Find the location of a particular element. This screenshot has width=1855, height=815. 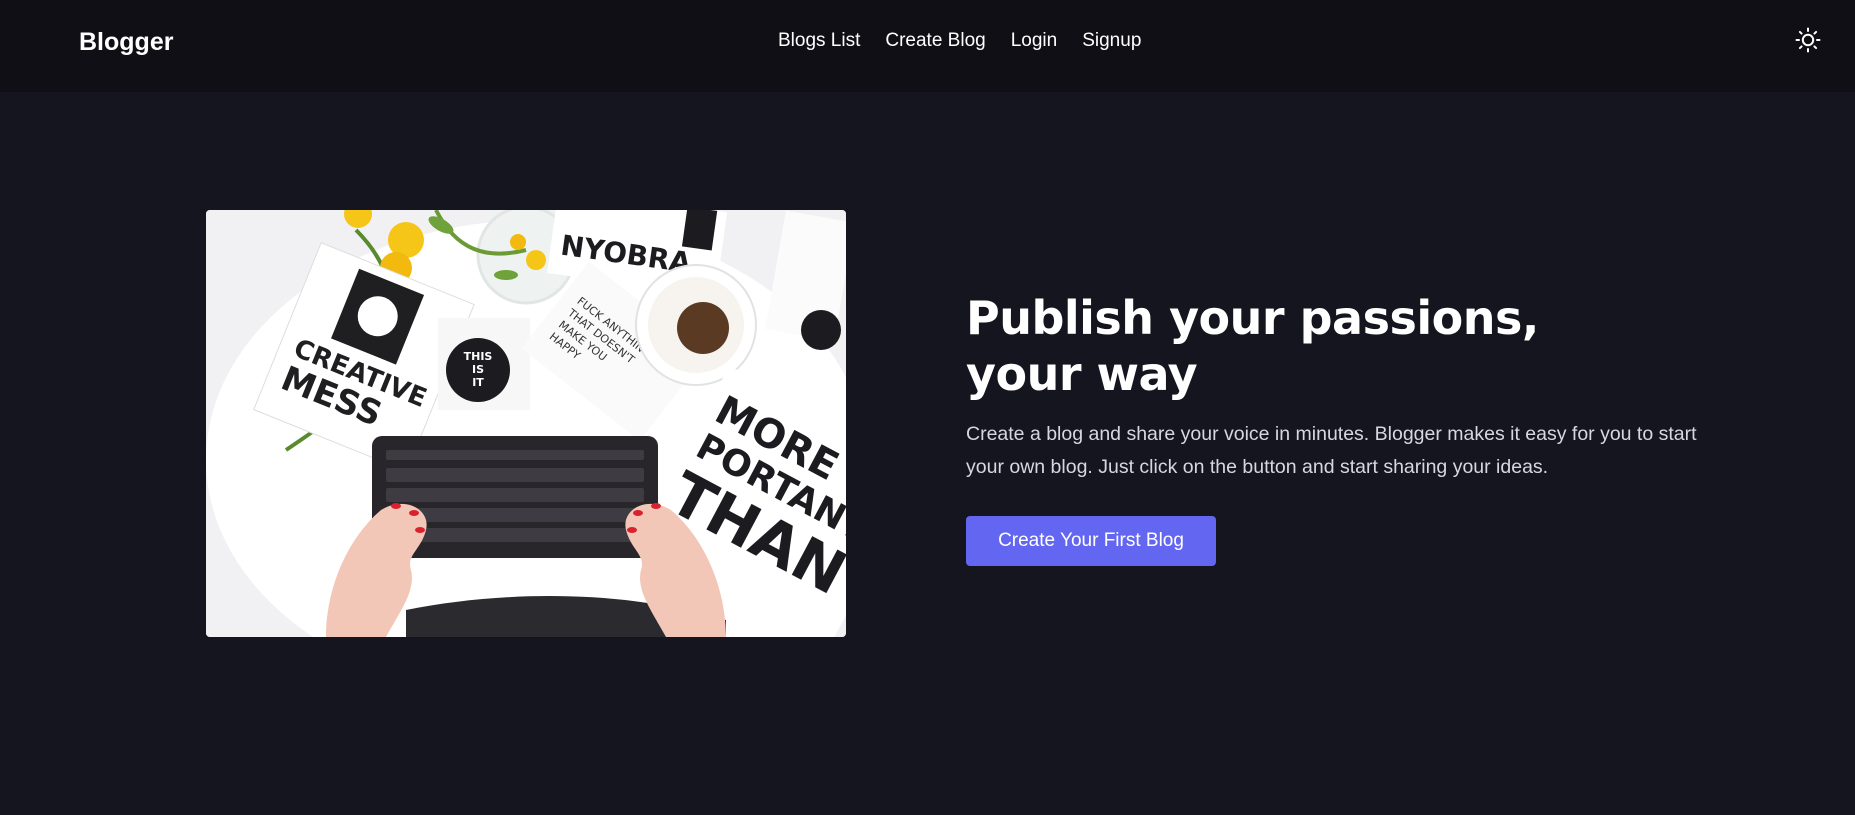

nav-link-login: Login is located at coordinates (1034, 41).